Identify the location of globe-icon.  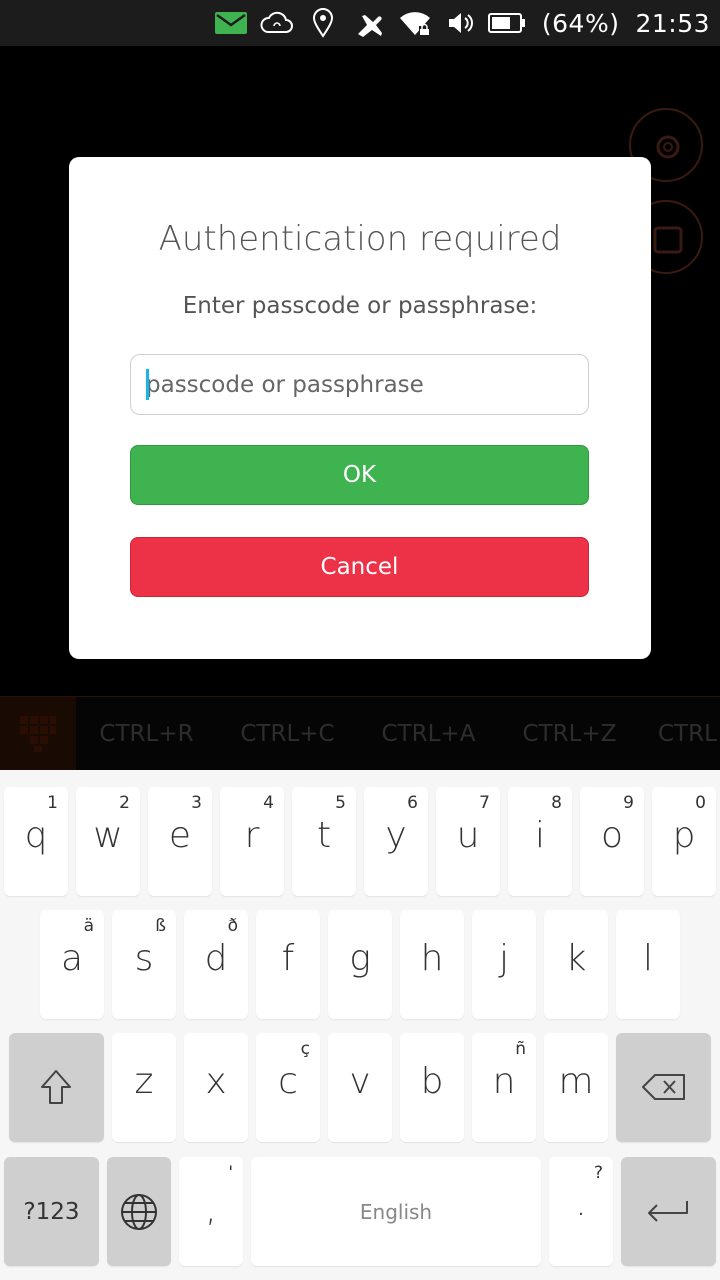
(139, 1212).